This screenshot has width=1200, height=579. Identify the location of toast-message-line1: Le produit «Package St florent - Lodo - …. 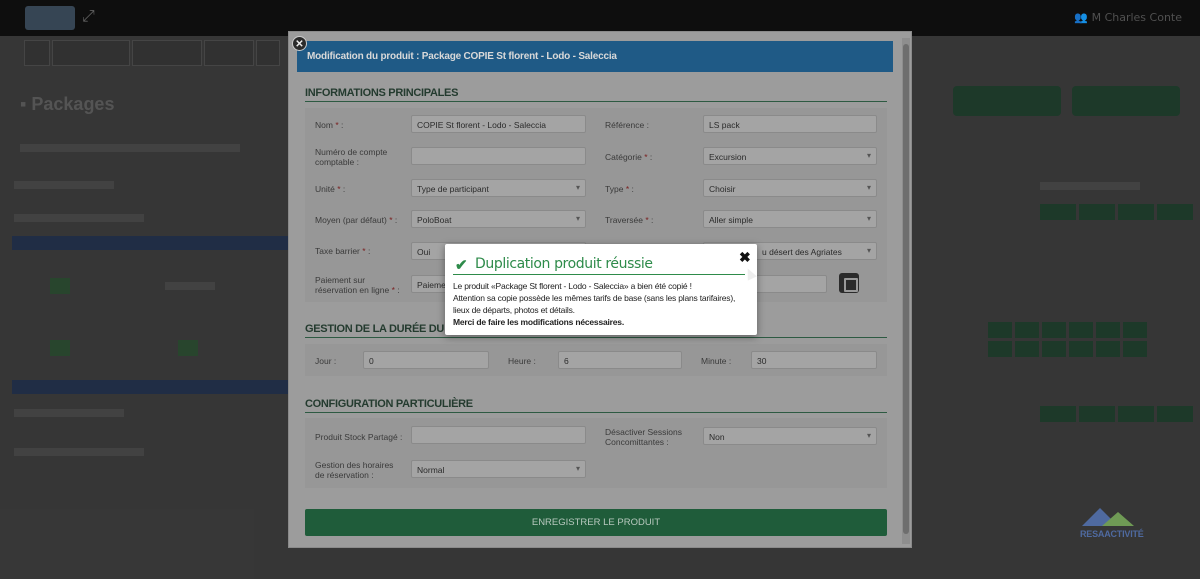
(572, 286).